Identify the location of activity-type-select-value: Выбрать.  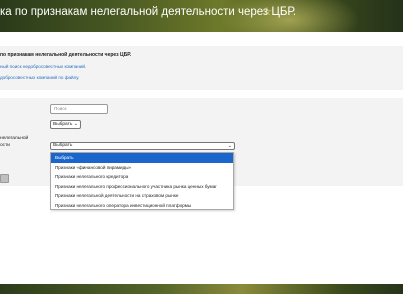
(63, 145).